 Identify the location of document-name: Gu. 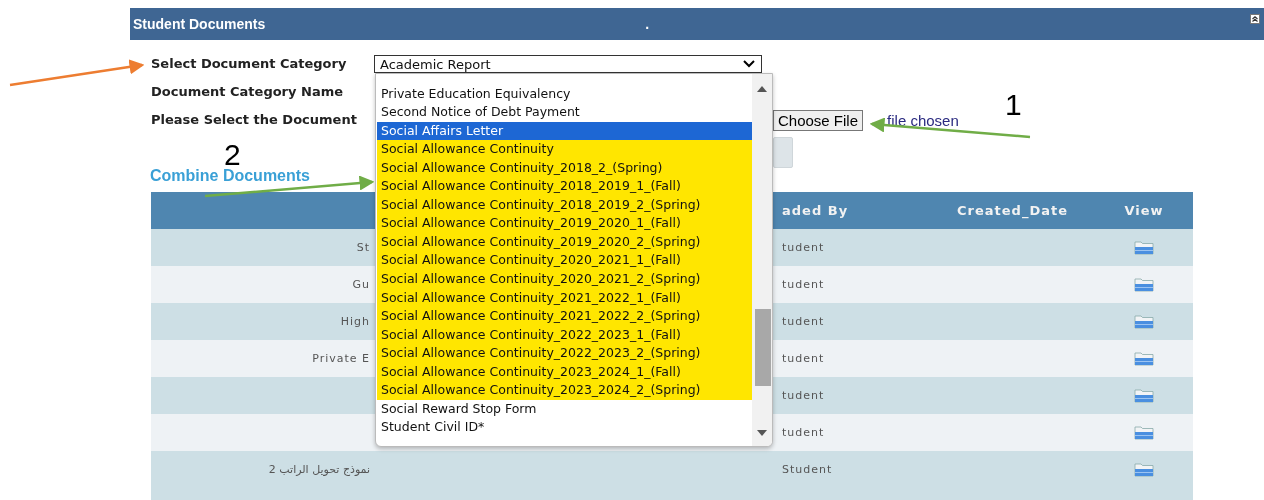
(361, 284).